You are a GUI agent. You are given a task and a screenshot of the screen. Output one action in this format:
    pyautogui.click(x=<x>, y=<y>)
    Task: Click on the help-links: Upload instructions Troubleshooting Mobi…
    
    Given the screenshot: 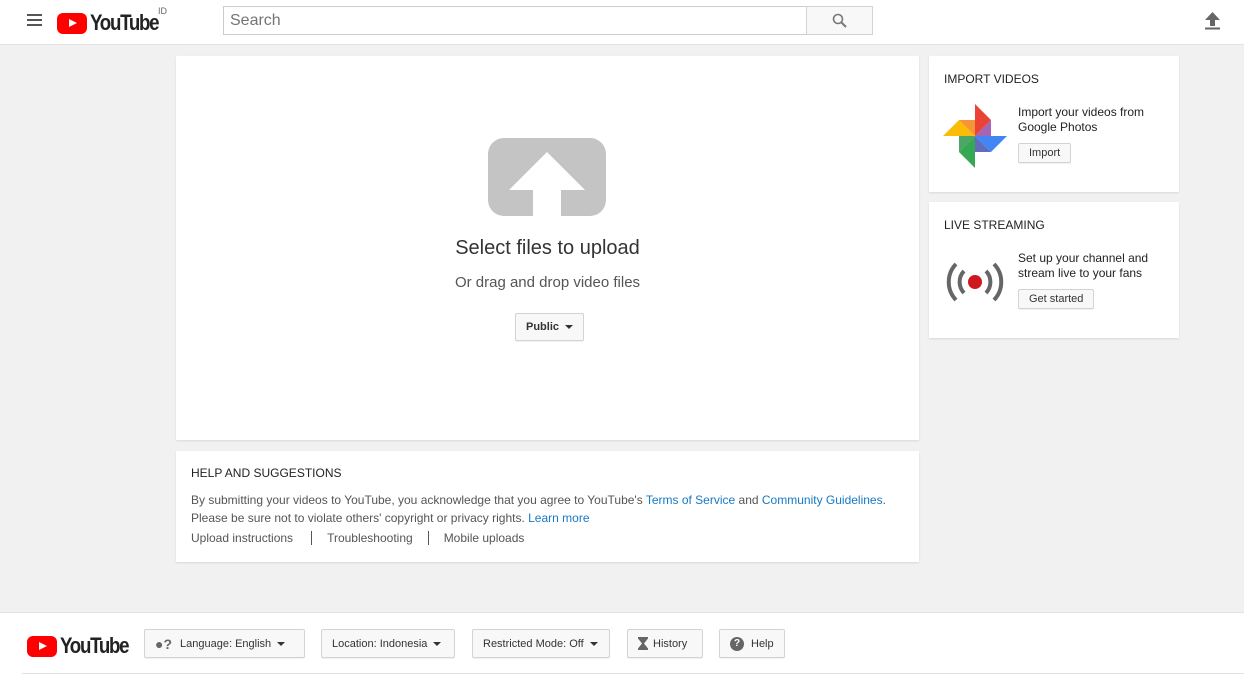 What is the action you would take?
    pyautogui.click(x=357, y=538)
    